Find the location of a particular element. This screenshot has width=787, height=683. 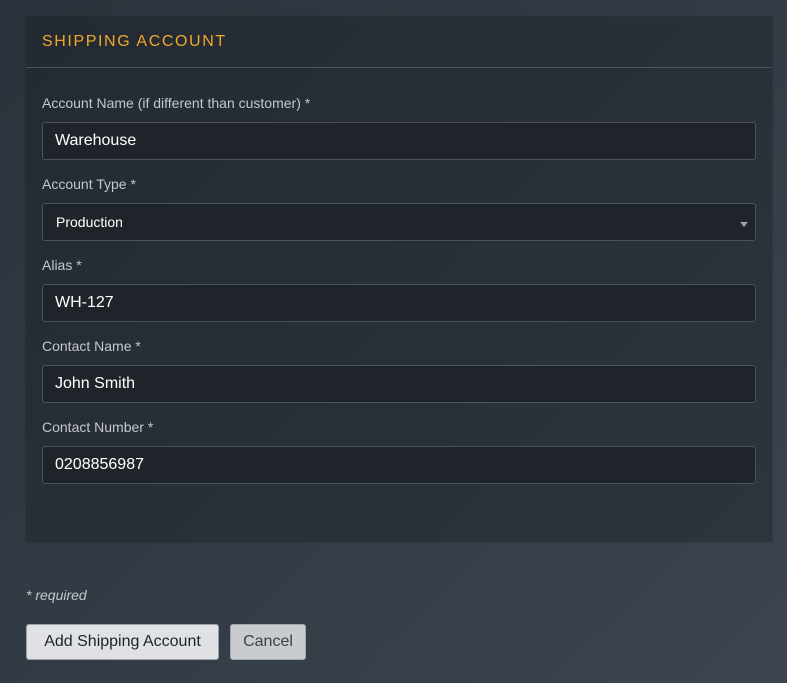

account-type-select: Production is located at coordinates (399, 222).